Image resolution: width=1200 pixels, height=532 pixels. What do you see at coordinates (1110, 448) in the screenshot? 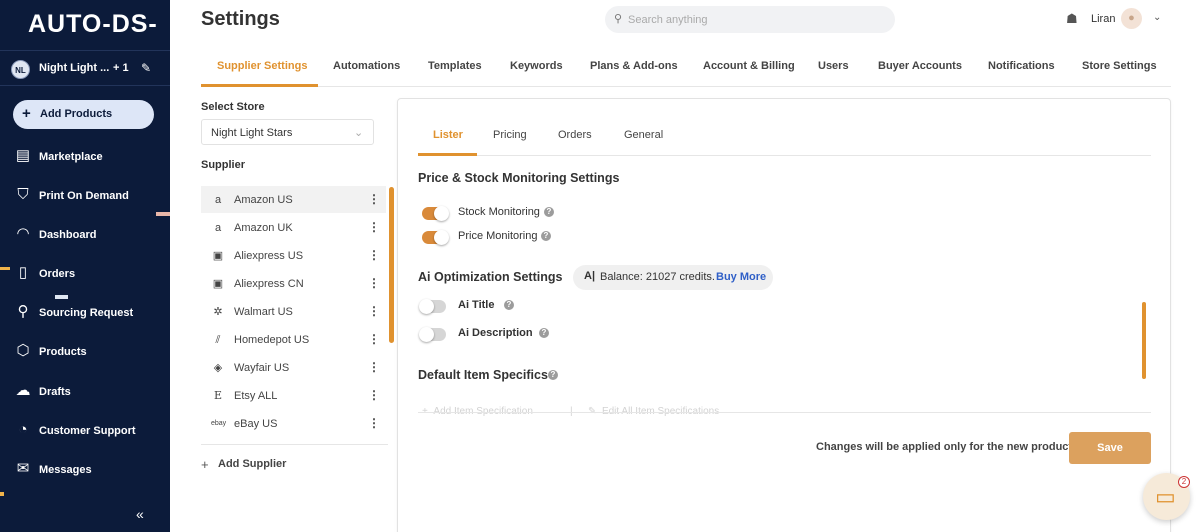
I see `save-button: Save` at bounding box center [1110, 448].